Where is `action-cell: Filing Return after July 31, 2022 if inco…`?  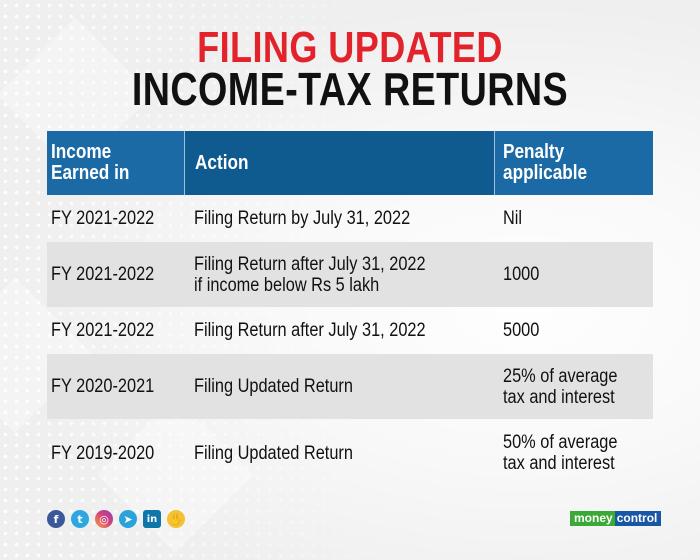
action-cell: Filing Return after July 31, 2022 if inco… is located at coordinates (339, 274).